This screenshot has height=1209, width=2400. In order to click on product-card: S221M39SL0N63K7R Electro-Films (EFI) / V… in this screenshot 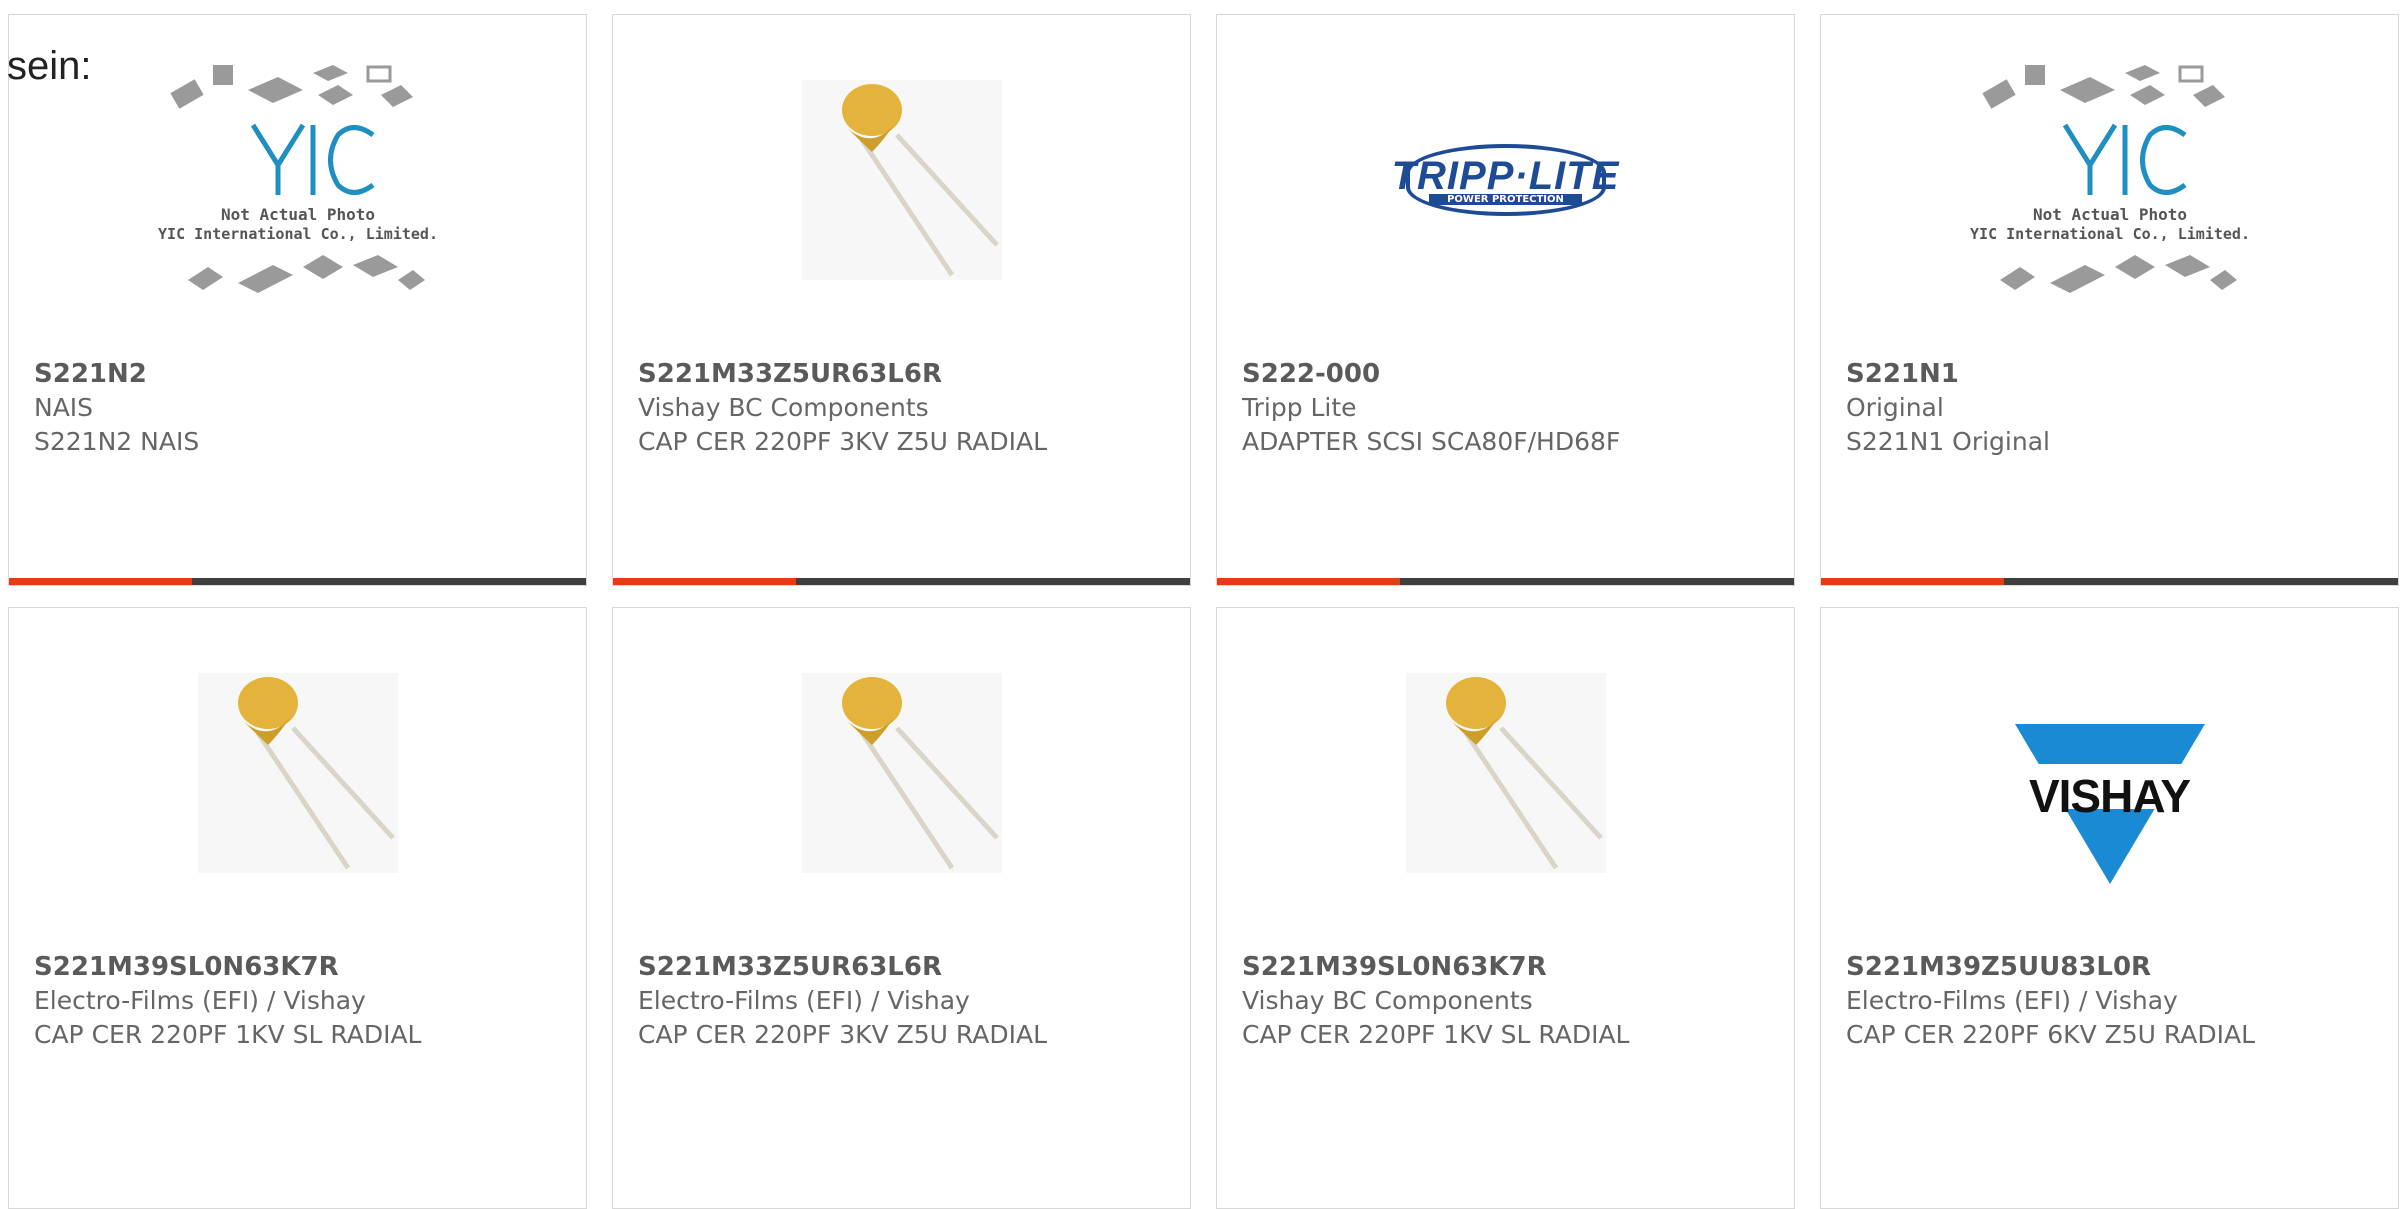, I will do `click(297, 908)`.